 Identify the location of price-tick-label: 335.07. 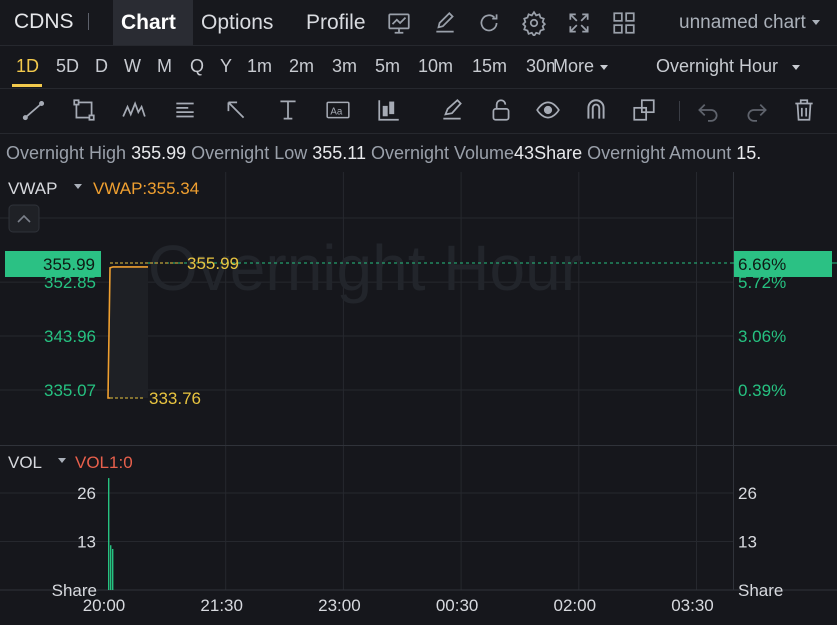
(70, 390).